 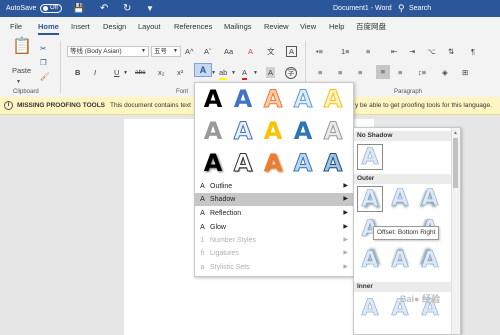 I want to click on center-icon: ≡, so click(x=340, y=72).